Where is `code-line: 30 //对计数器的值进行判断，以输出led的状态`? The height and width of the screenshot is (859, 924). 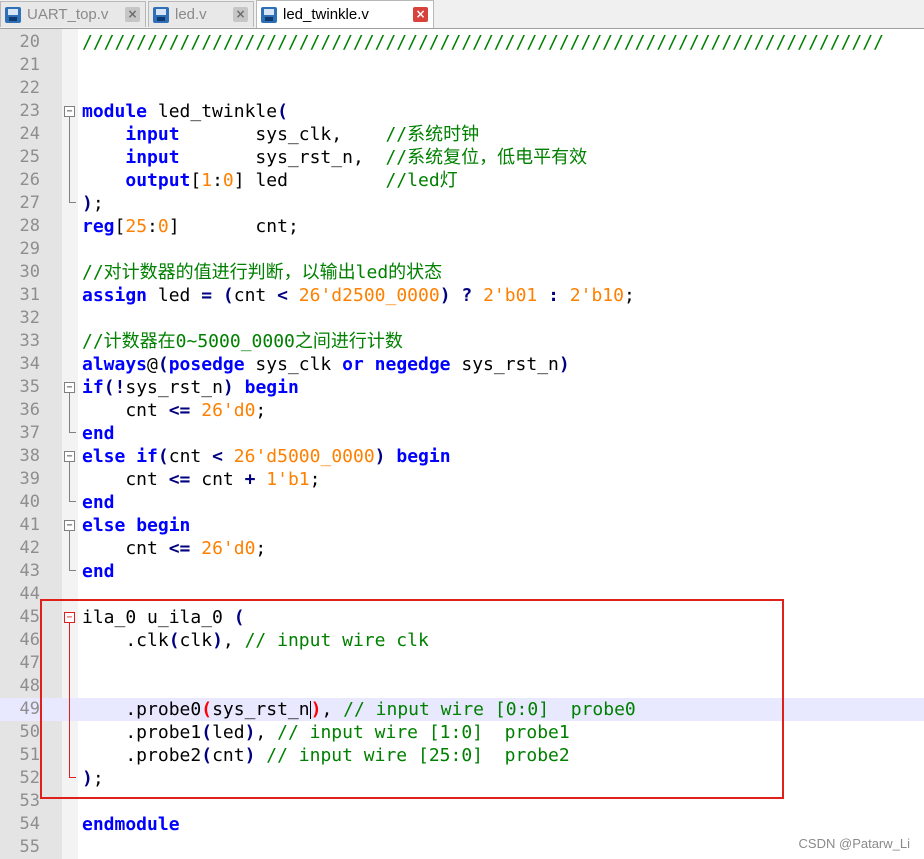 code-line: 30 //对计数器的值进行判断，以输出led的状态 is located at coordinates (462, 272).